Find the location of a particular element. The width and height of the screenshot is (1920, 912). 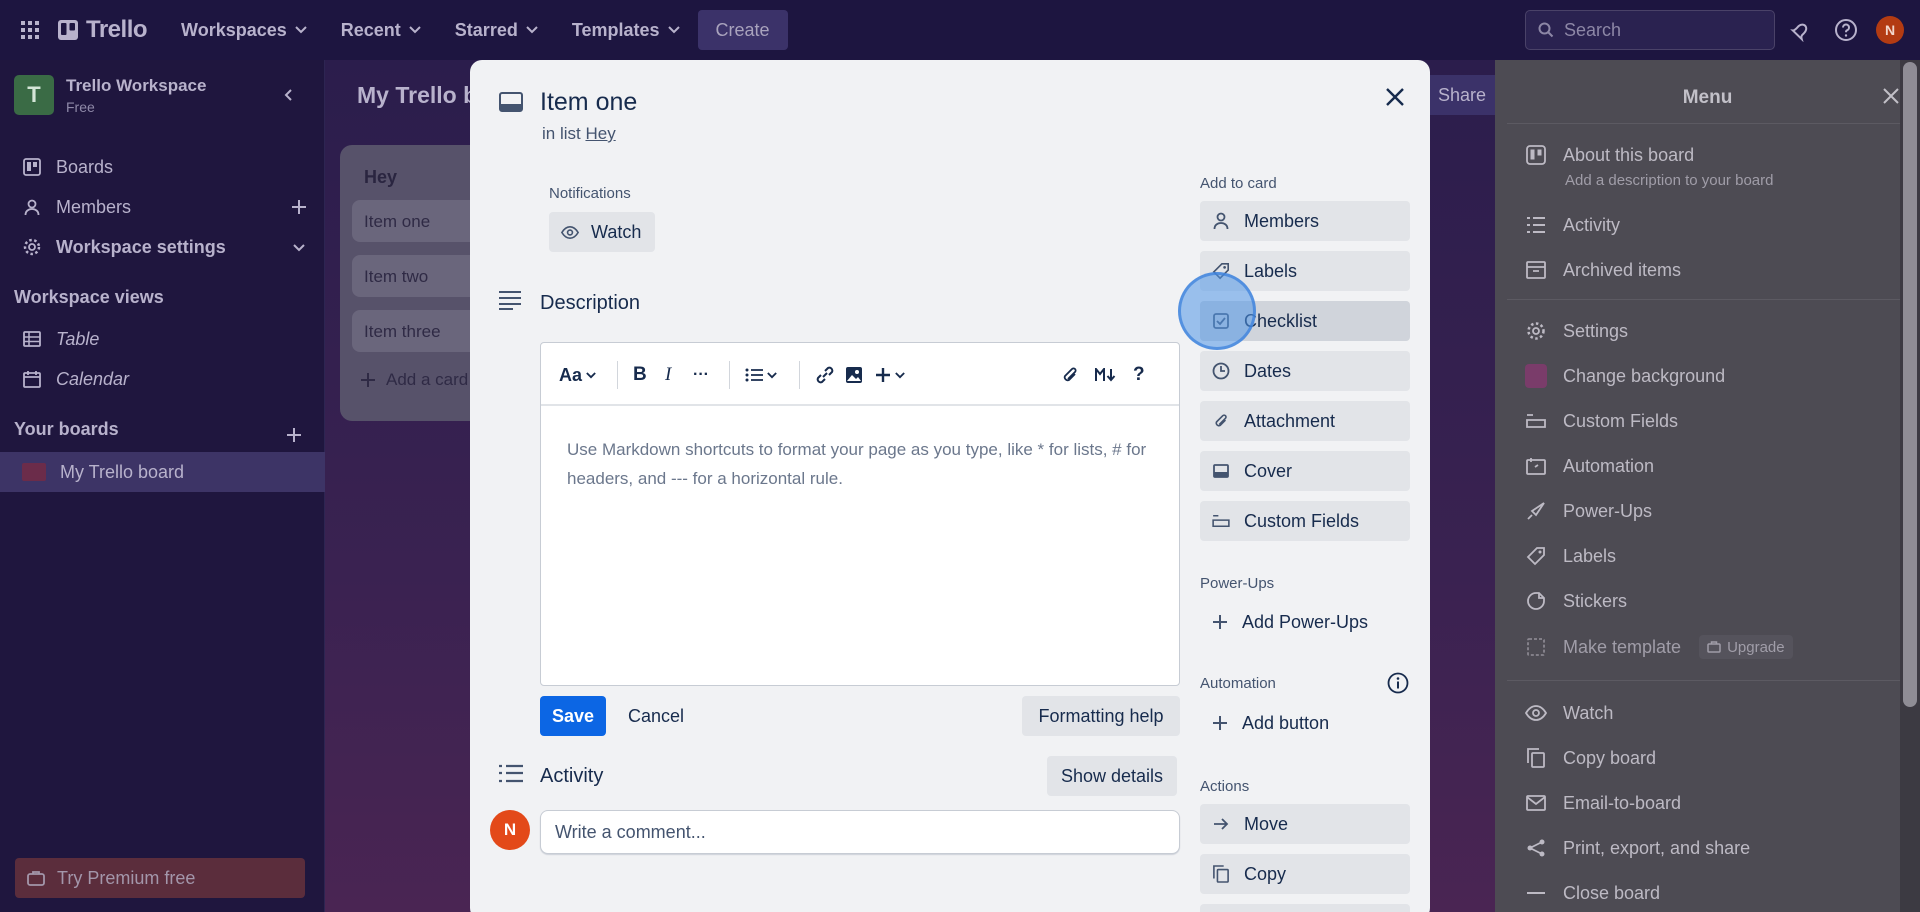

formatting-help-button: Formatting help is located at coordinates (1101, 716).